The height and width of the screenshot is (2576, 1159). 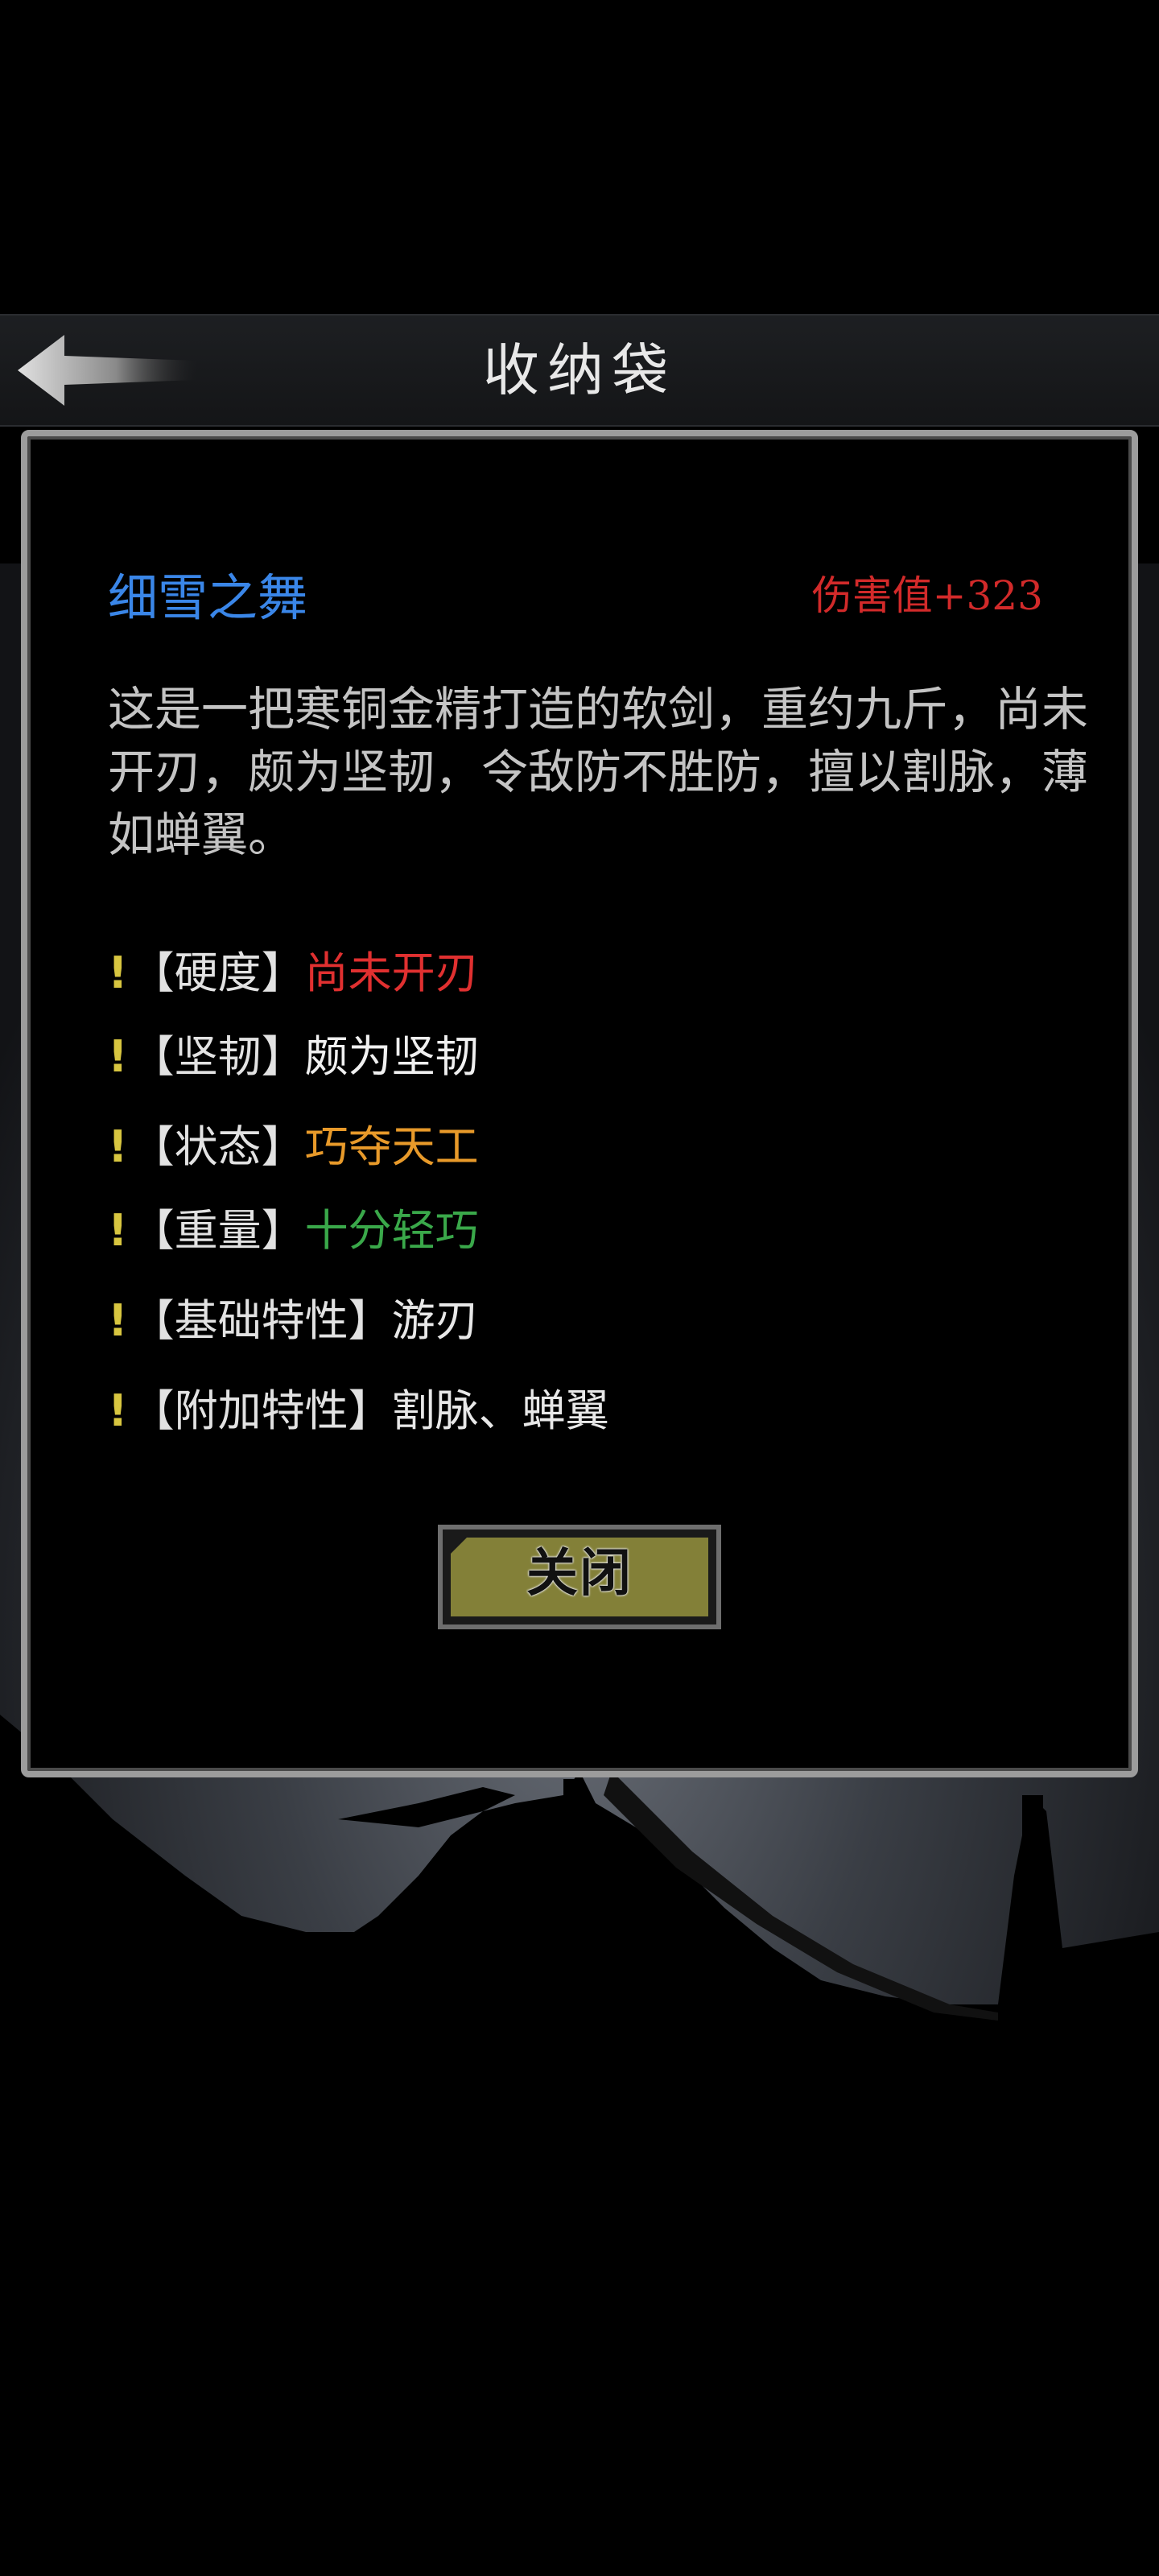 What do you see at coordinates (435, 1320) in the screenshot?
I see `attribute-value: 游刃` at bounding box center [435, 1320].